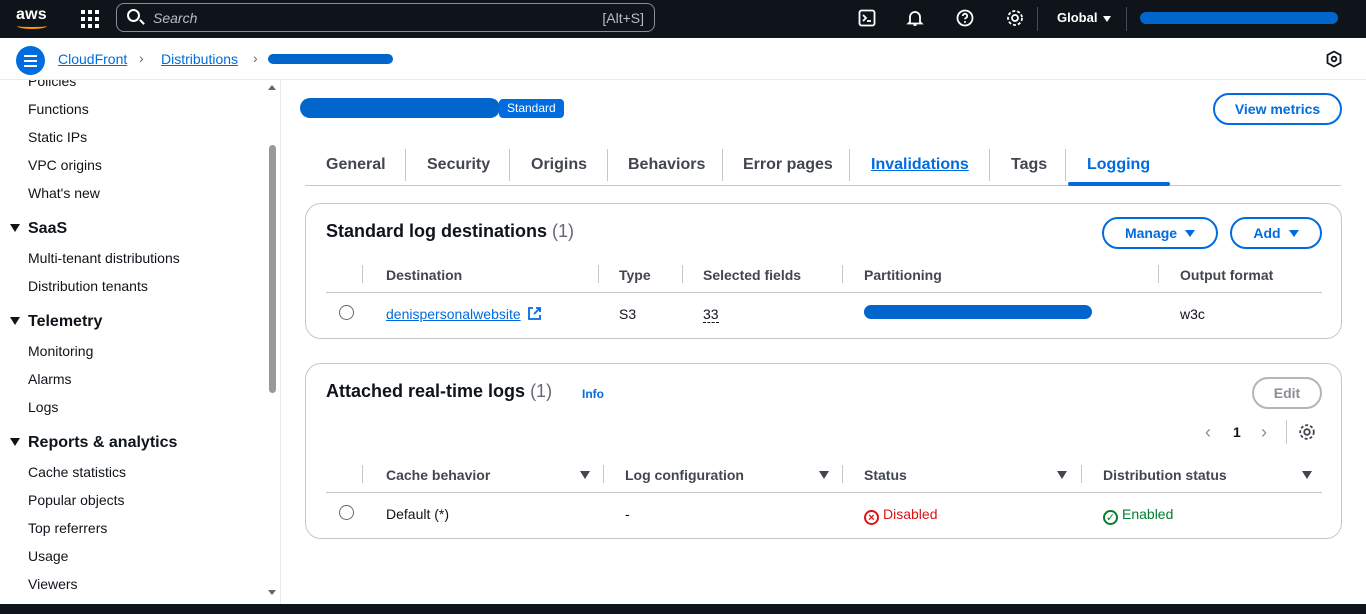  What do you see at coordinates (1165, 475) in the screenshot?
I see `column-header-distribution-status: Distribution status` at bounding box center [1165, 475].